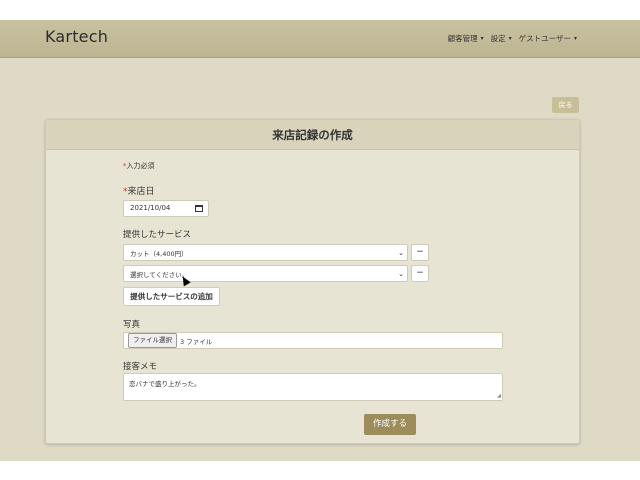  Describe the element at coordinates (157, 235) in the screenshot. I see `services-label: 提供したサービス` at that location.